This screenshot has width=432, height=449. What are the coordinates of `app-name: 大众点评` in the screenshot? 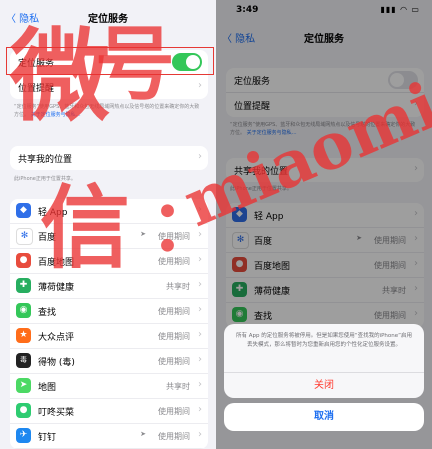 It's located at (56, 338).